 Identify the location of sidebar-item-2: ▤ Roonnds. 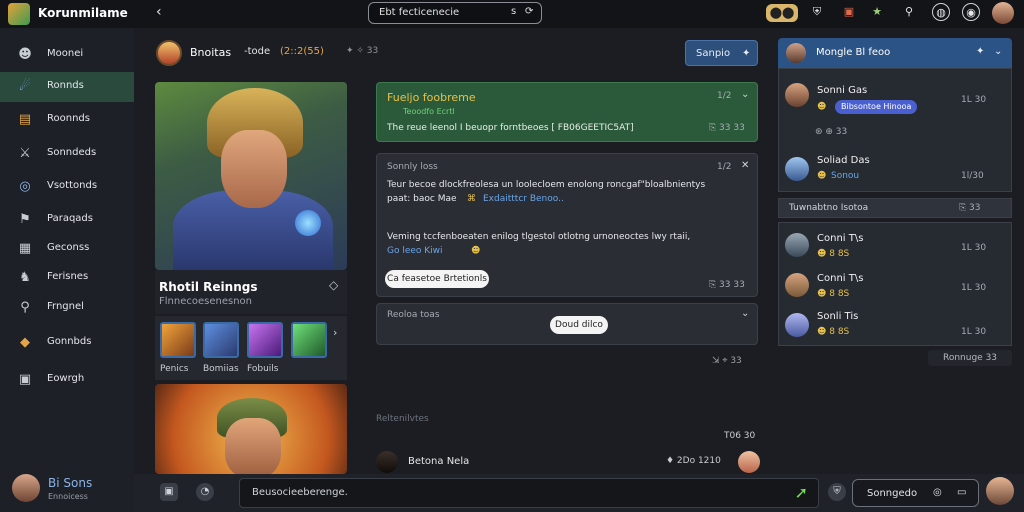
(67, 120).